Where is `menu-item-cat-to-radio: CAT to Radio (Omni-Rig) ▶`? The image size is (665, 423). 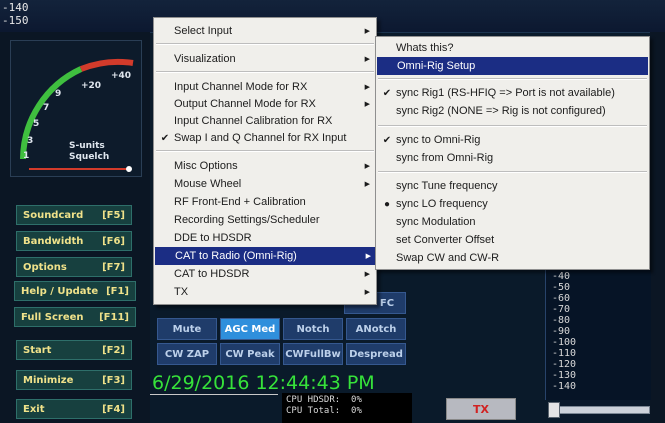 menu-item-cat-to-radio: CAT to Radio (Omni-Rig) ▶ is located at coordinates (266, 256).